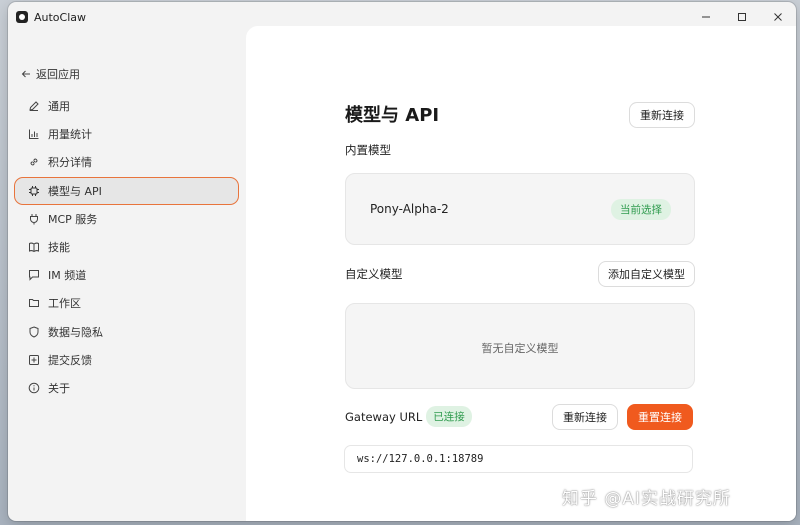 This screenshot has width=800, height=525. What do you see at coordinates (392, 115) in the screenshot?
I see `page-title: 模型与 API` at bounding box center [392, 115].